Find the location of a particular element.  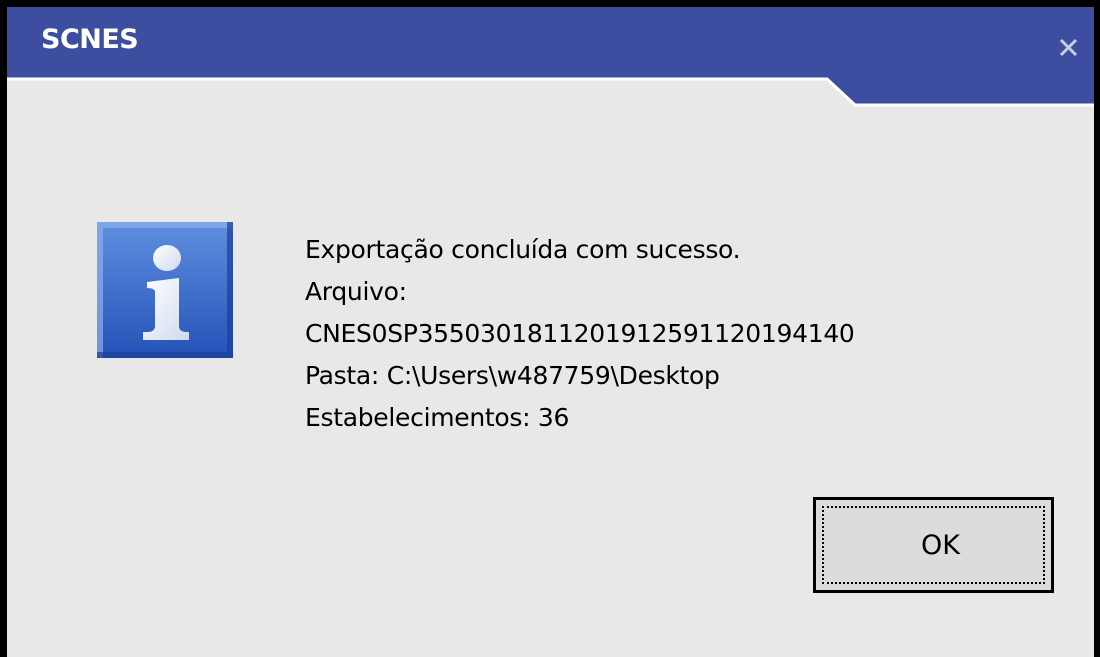

info-icon is located at coordinates (165, 290).